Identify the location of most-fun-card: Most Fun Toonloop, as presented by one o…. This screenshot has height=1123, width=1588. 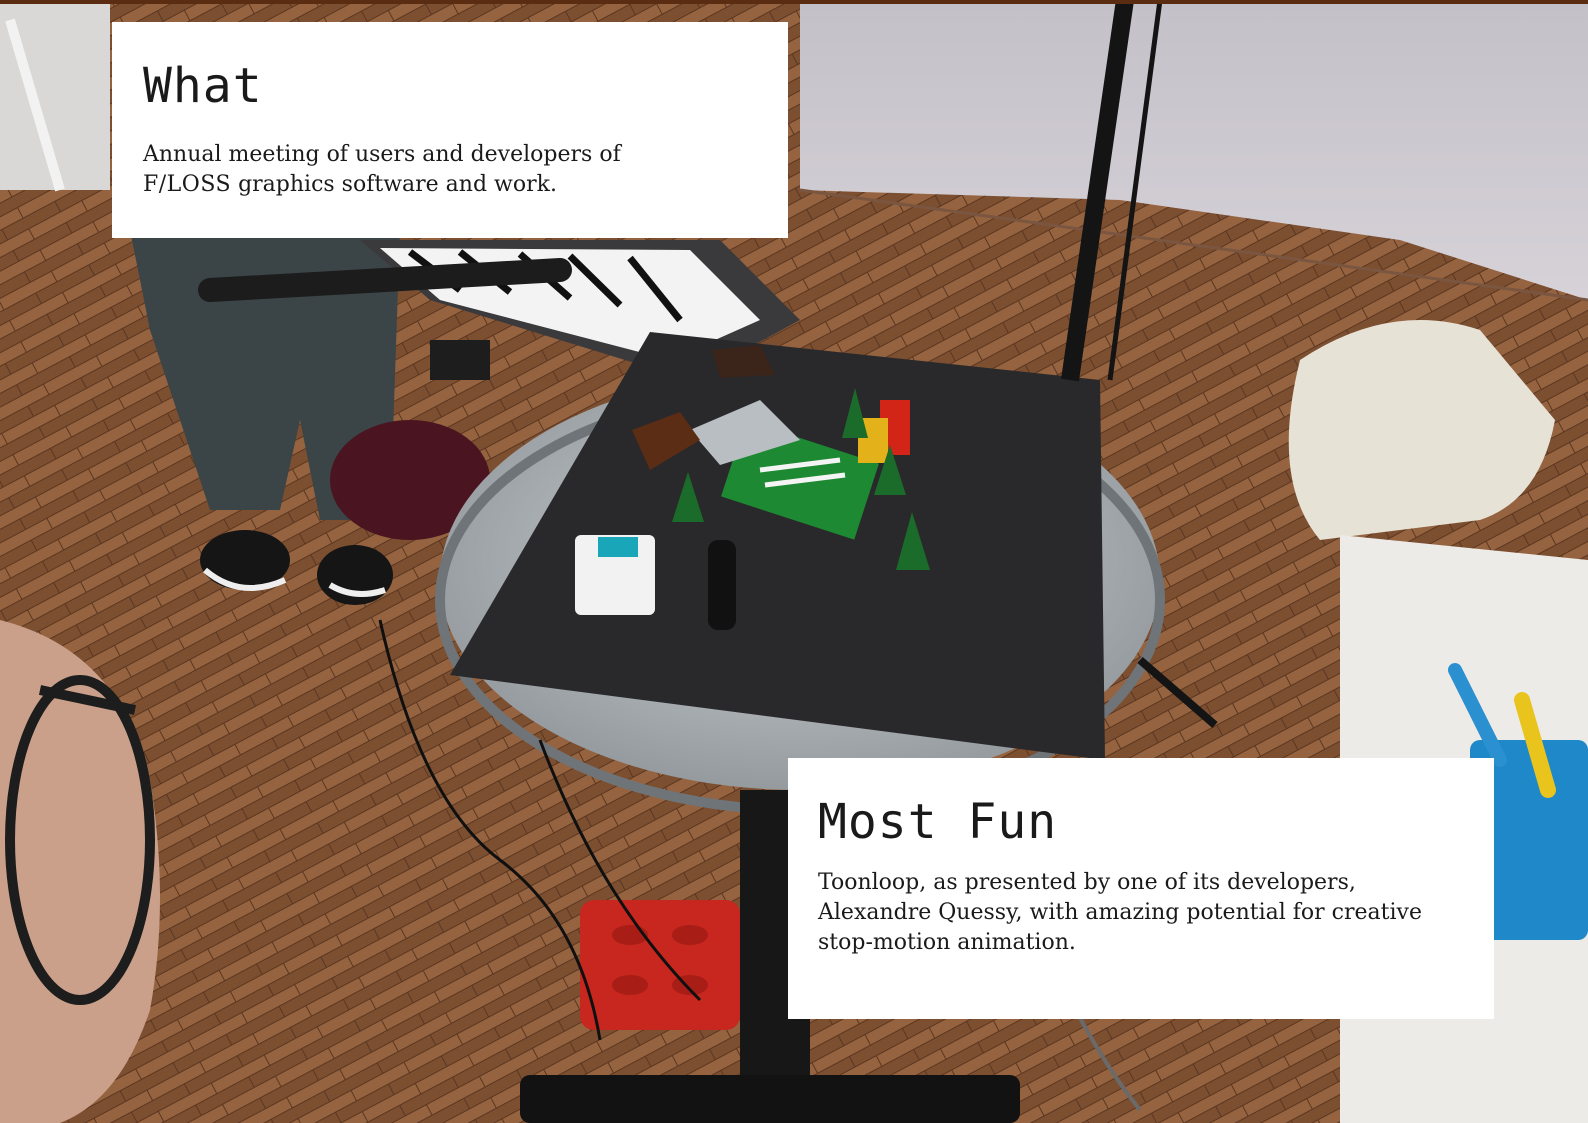
(1141, 888).